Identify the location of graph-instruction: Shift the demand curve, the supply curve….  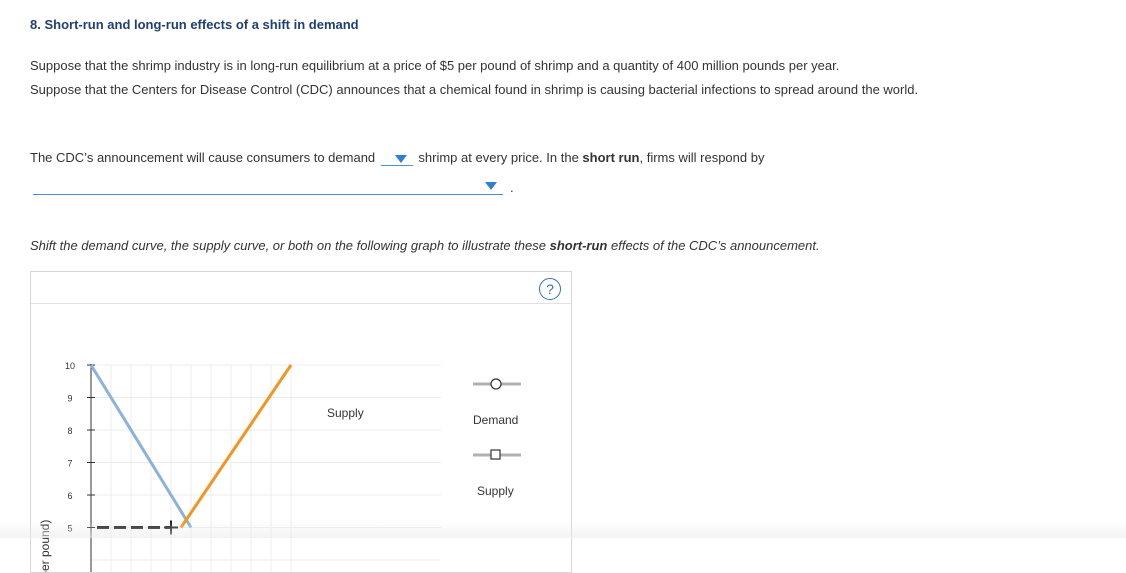
(425, 245).